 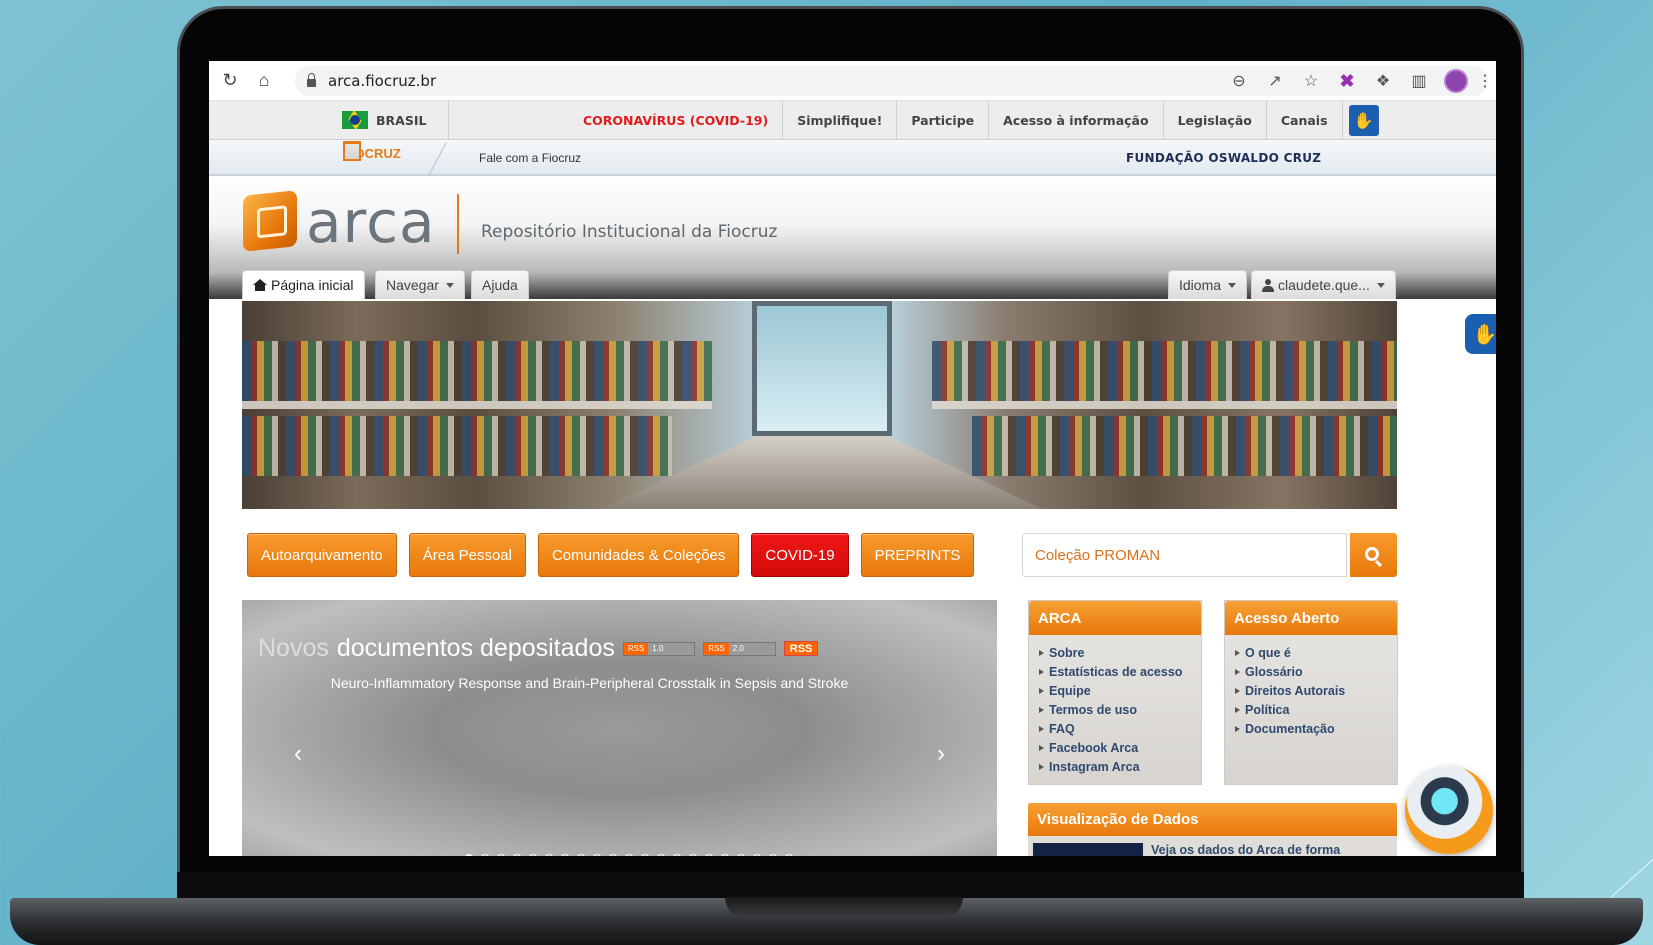 What do you see at coordinates (1316, 728) in the screenshot?
I see `oa-link-documentacao: Documentação` at bounding box center [1316, 728].